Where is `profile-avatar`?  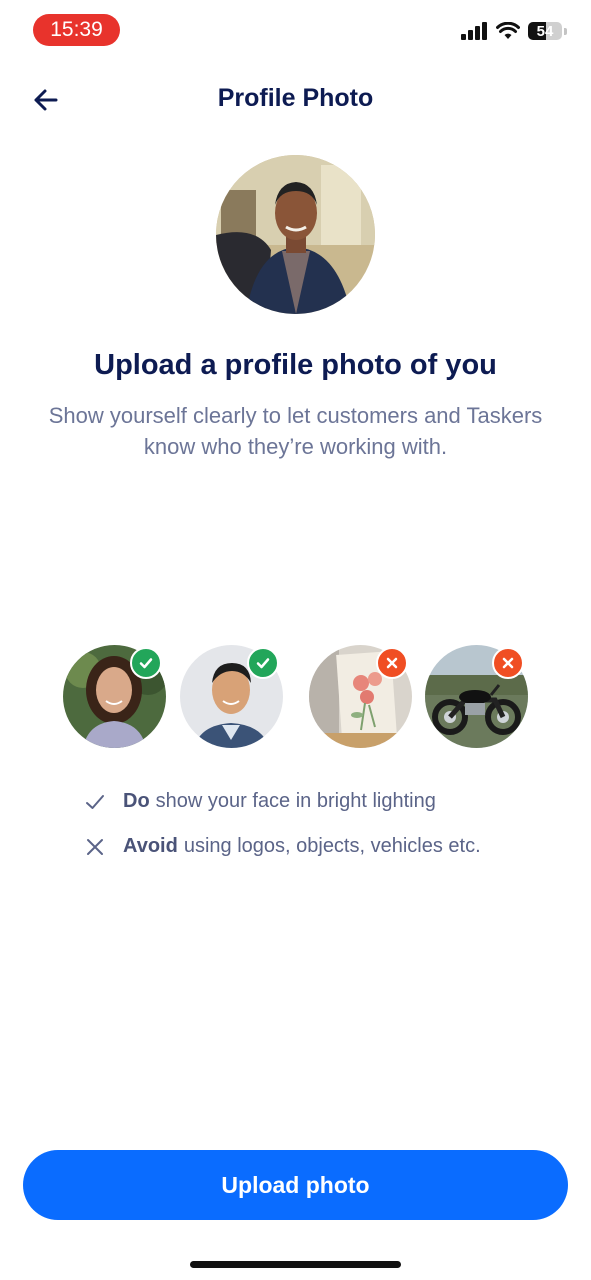
profile-avatar is located at coordinates (295, 234).